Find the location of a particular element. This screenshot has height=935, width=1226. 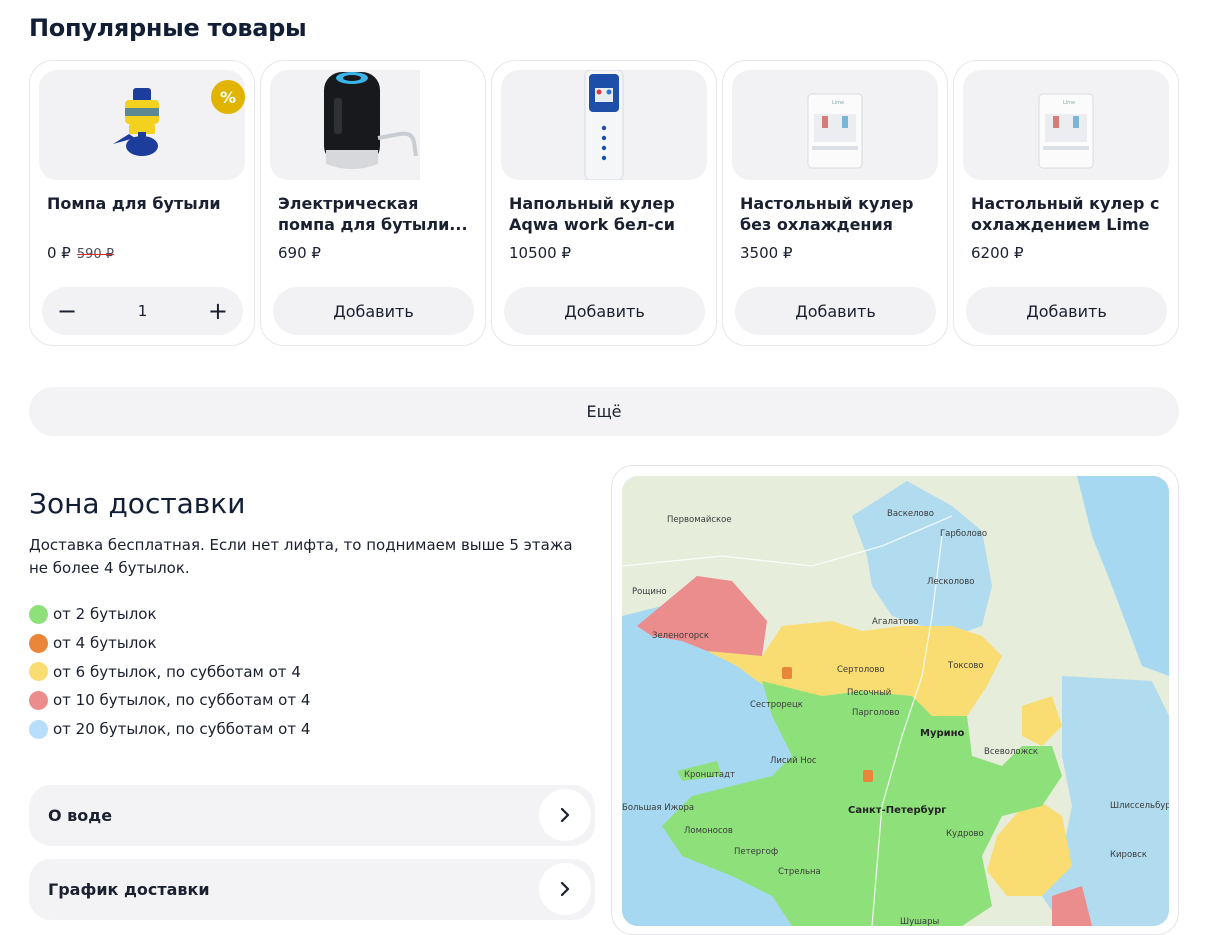

svg-text: Шушары is located at coordinates (919, 921).